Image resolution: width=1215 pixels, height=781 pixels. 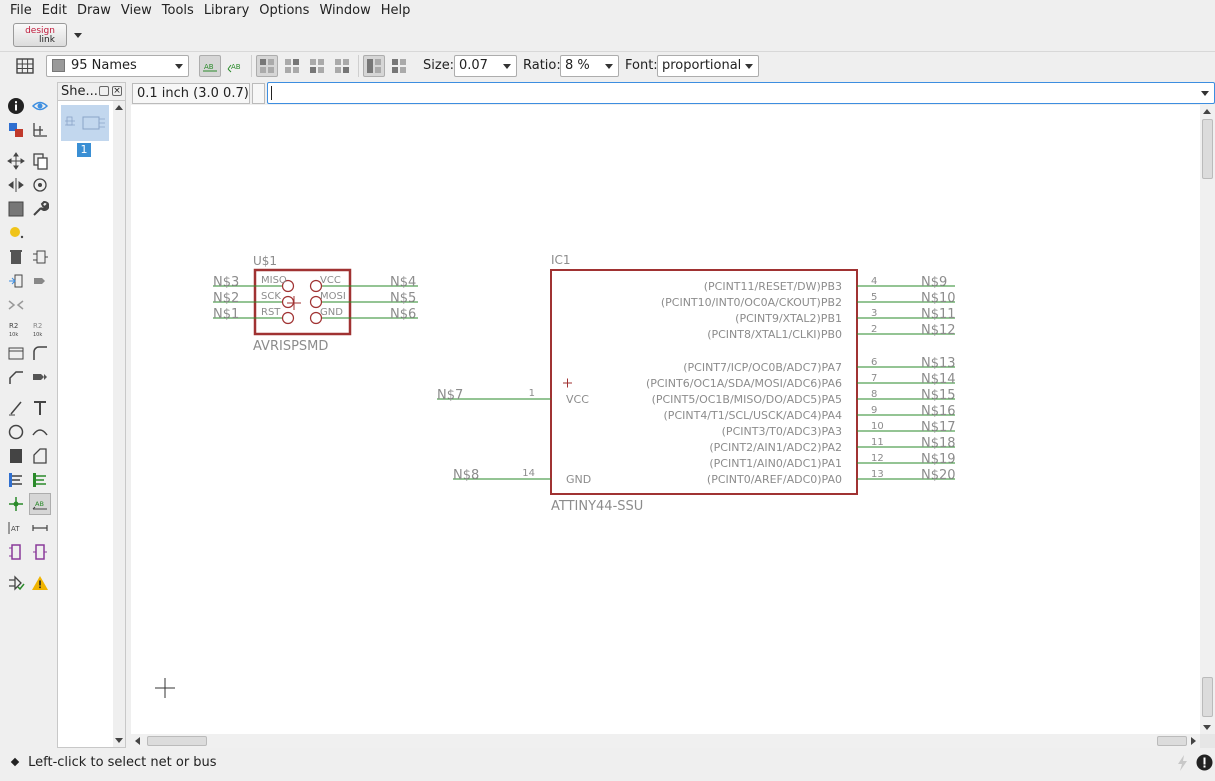 What do you see at coordinates (938, 475) in the screenshot?
I see `net-label: N$20` at bounding box center [938, 475].